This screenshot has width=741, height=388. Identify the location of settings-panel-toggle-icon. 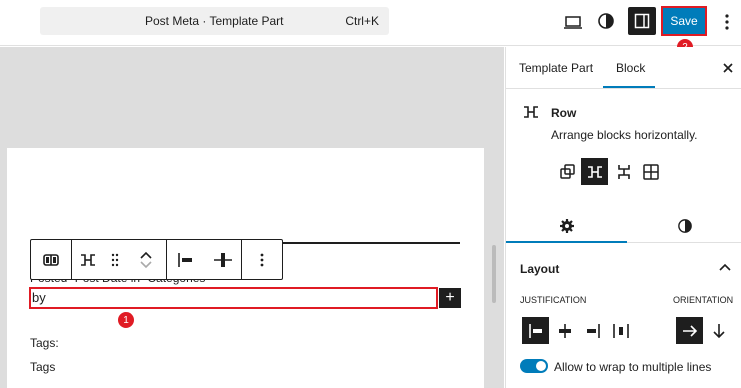
(642, 21).